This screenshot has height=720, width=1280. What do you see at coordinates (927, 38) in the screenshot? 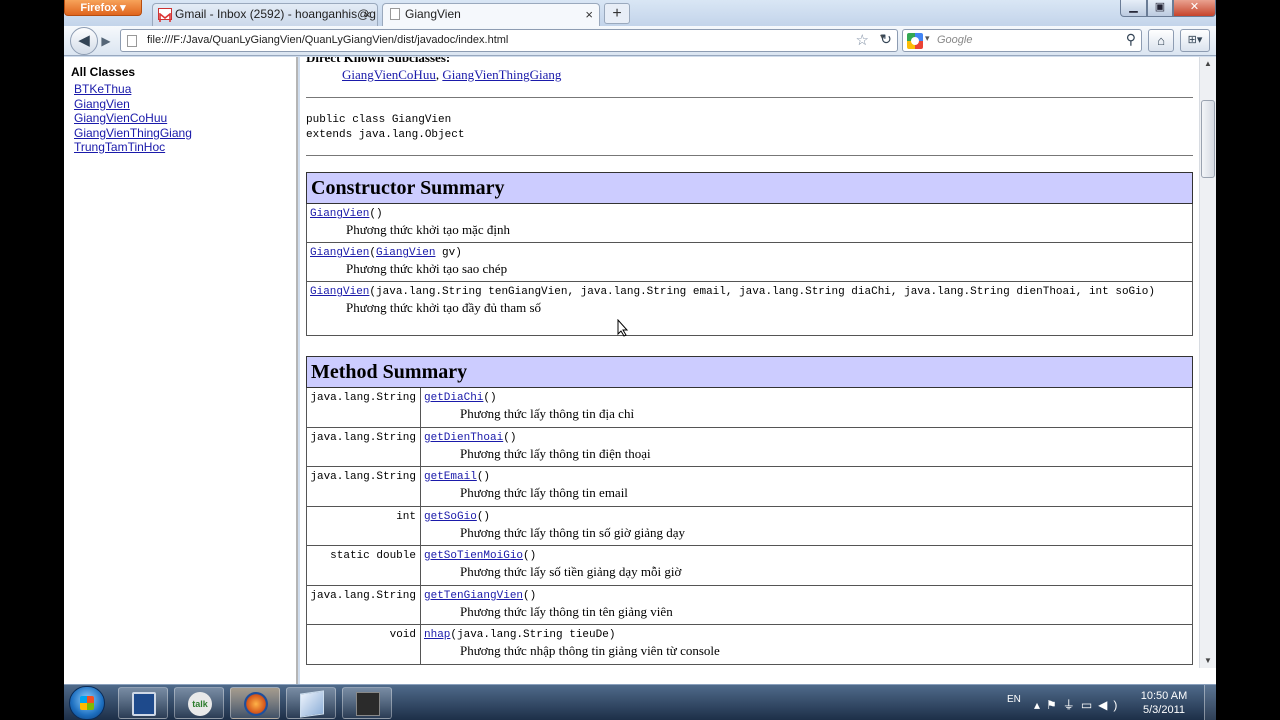
I see `chevron-down-icon: ▾` at bounding box center [927, 38].